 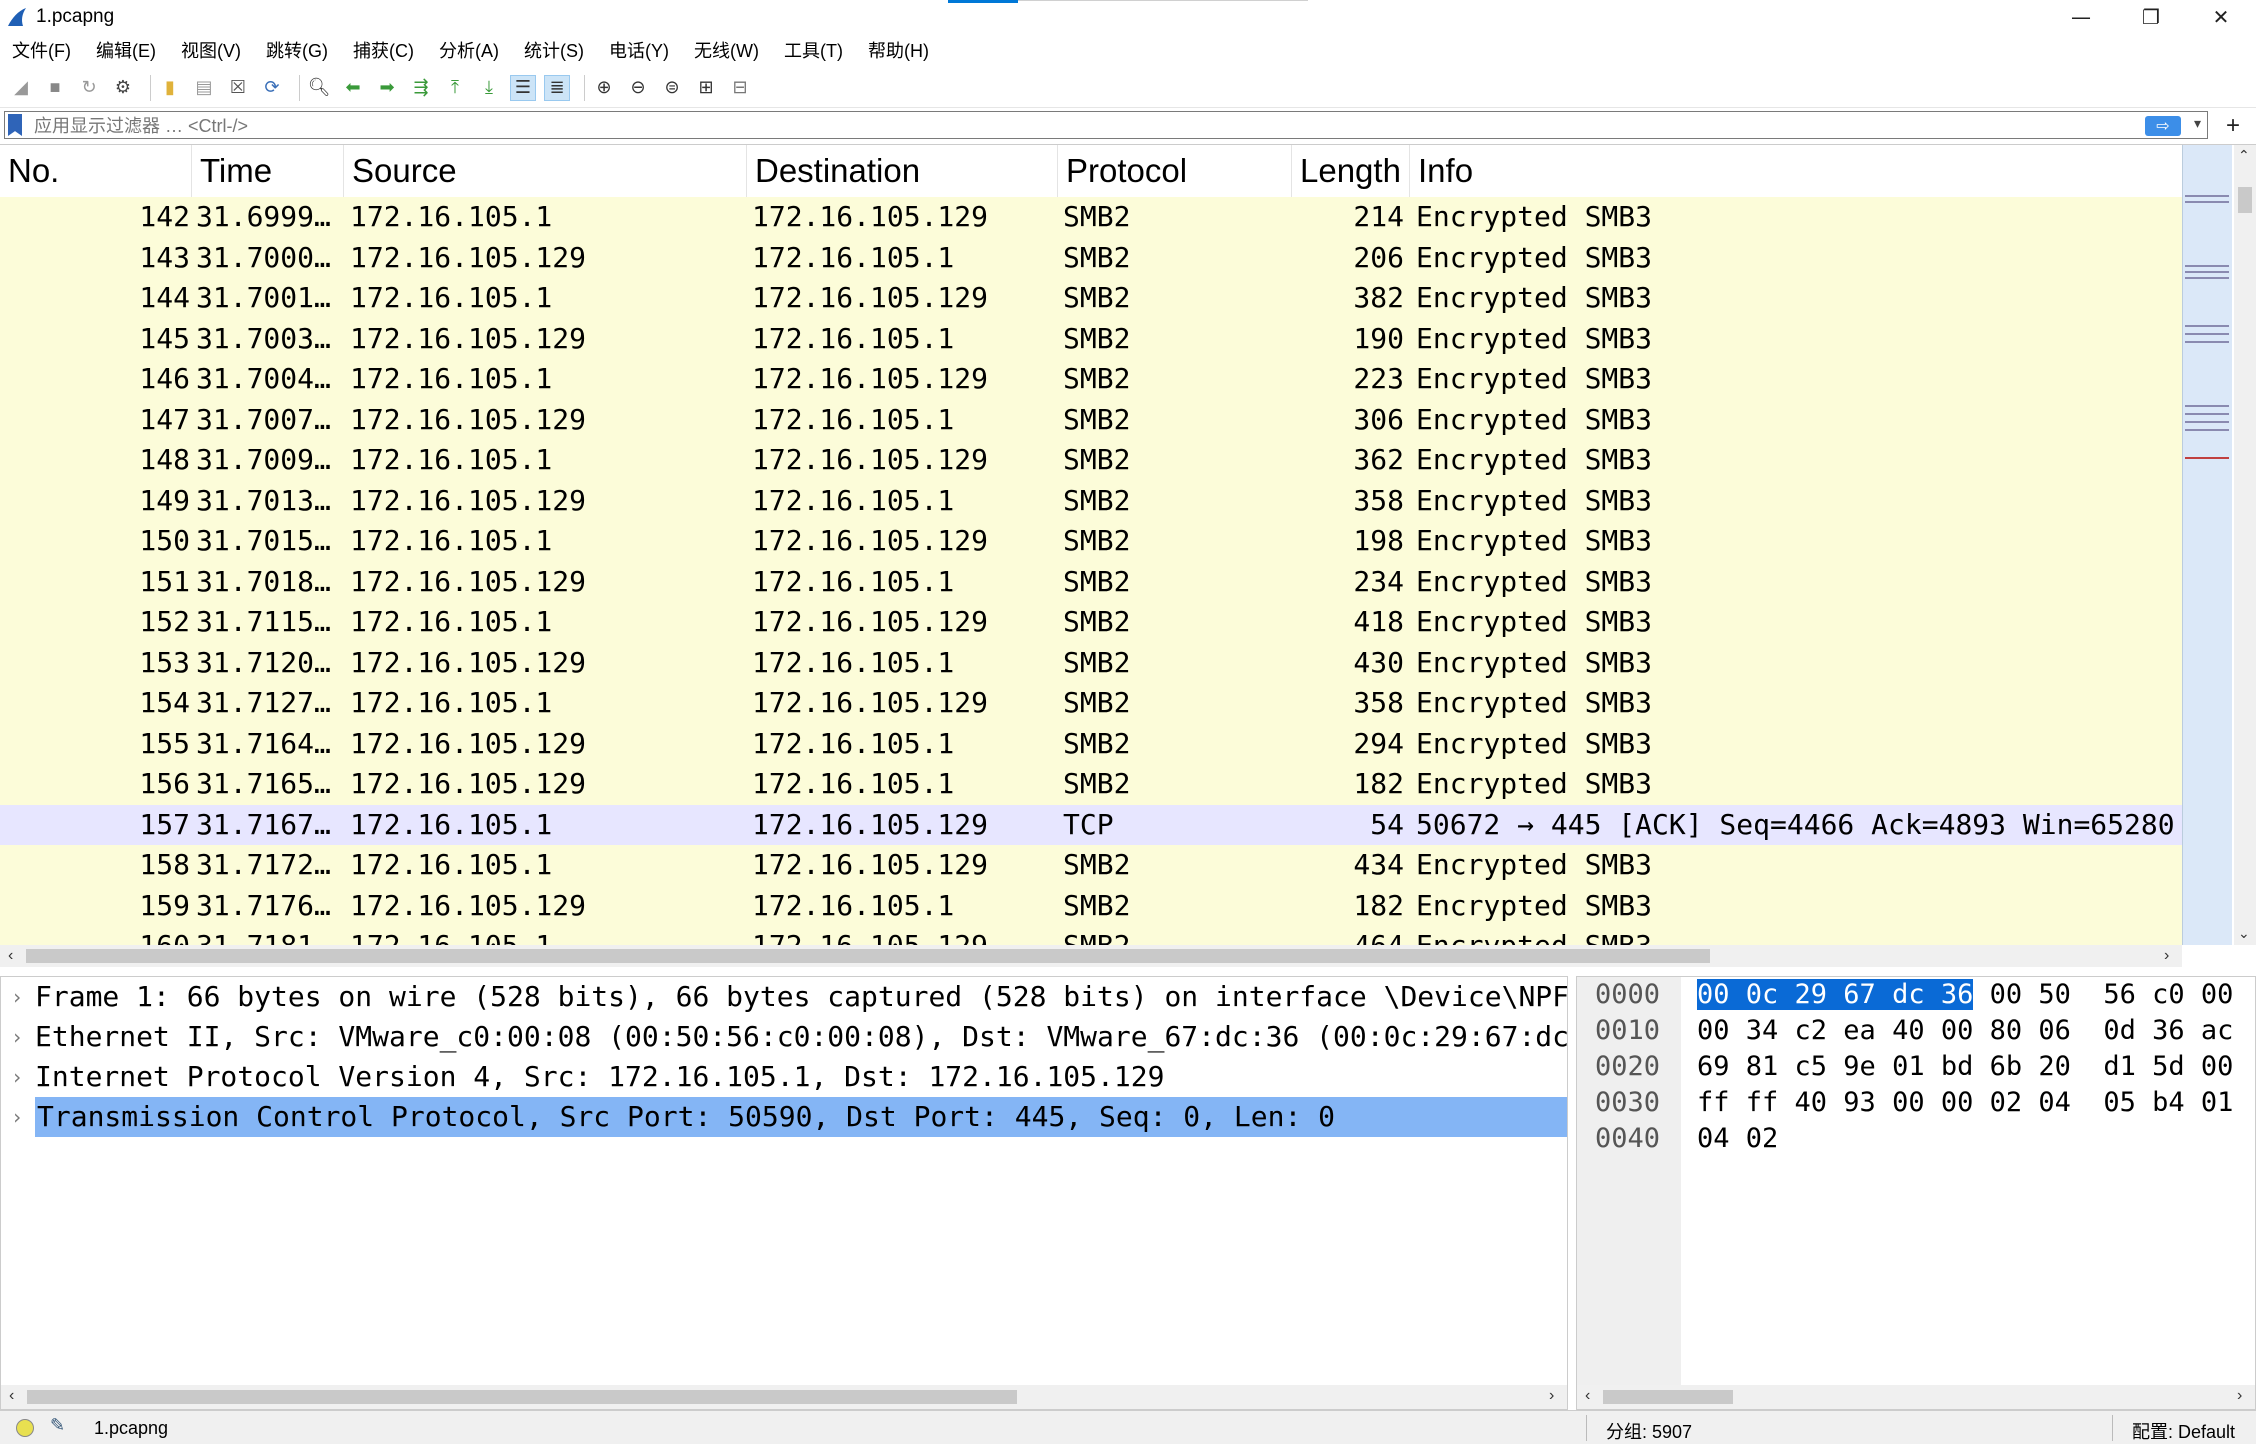 What do you see at coordinates (1737, 1138) in the screenshot?
I see `hex-row: 04 02` at bounding box center [1737, 1138].